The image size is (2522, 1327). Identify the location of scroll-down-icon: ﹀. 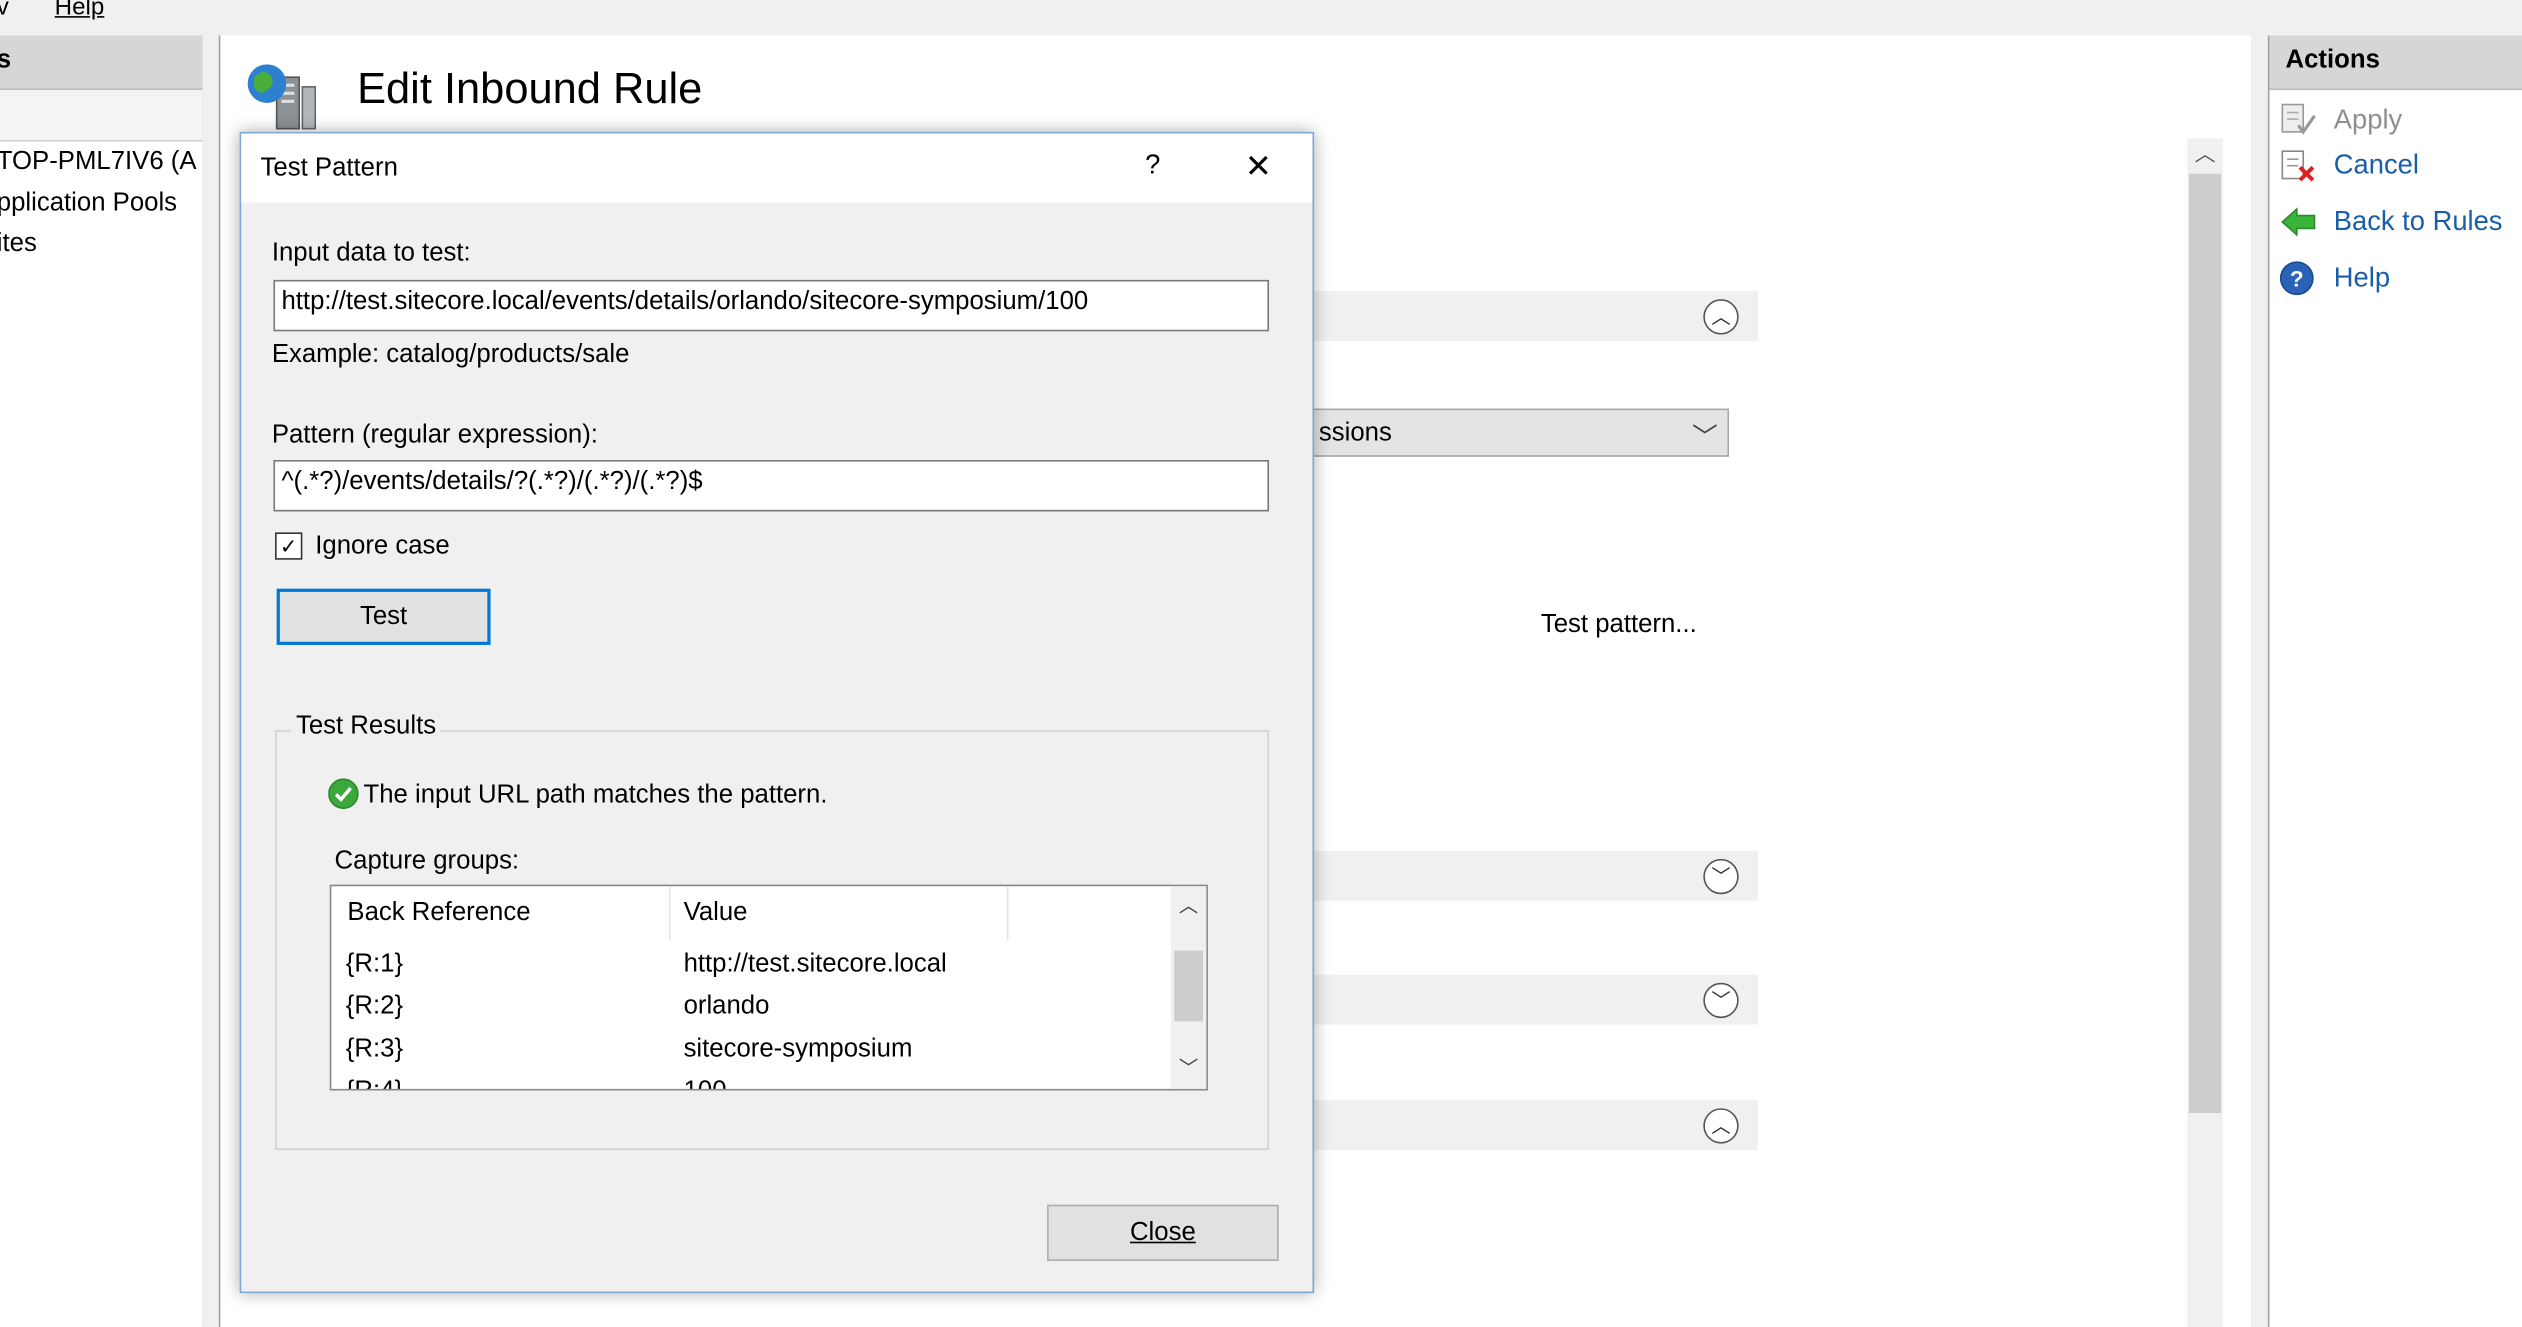
(1188, 1067).